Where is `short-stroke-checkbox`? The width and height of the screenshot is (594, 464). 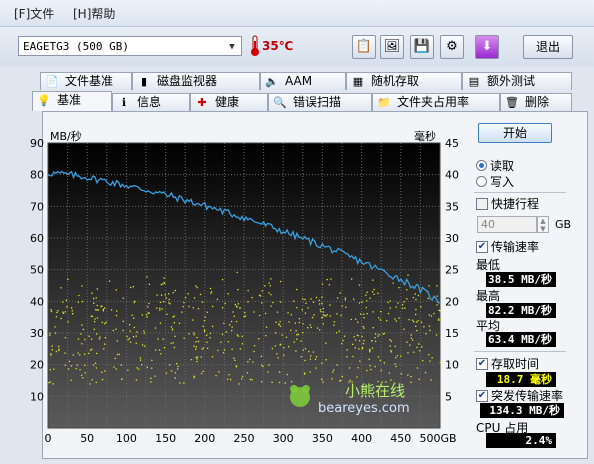 short-stroke-checkbox is located at coordinates (482, 204).